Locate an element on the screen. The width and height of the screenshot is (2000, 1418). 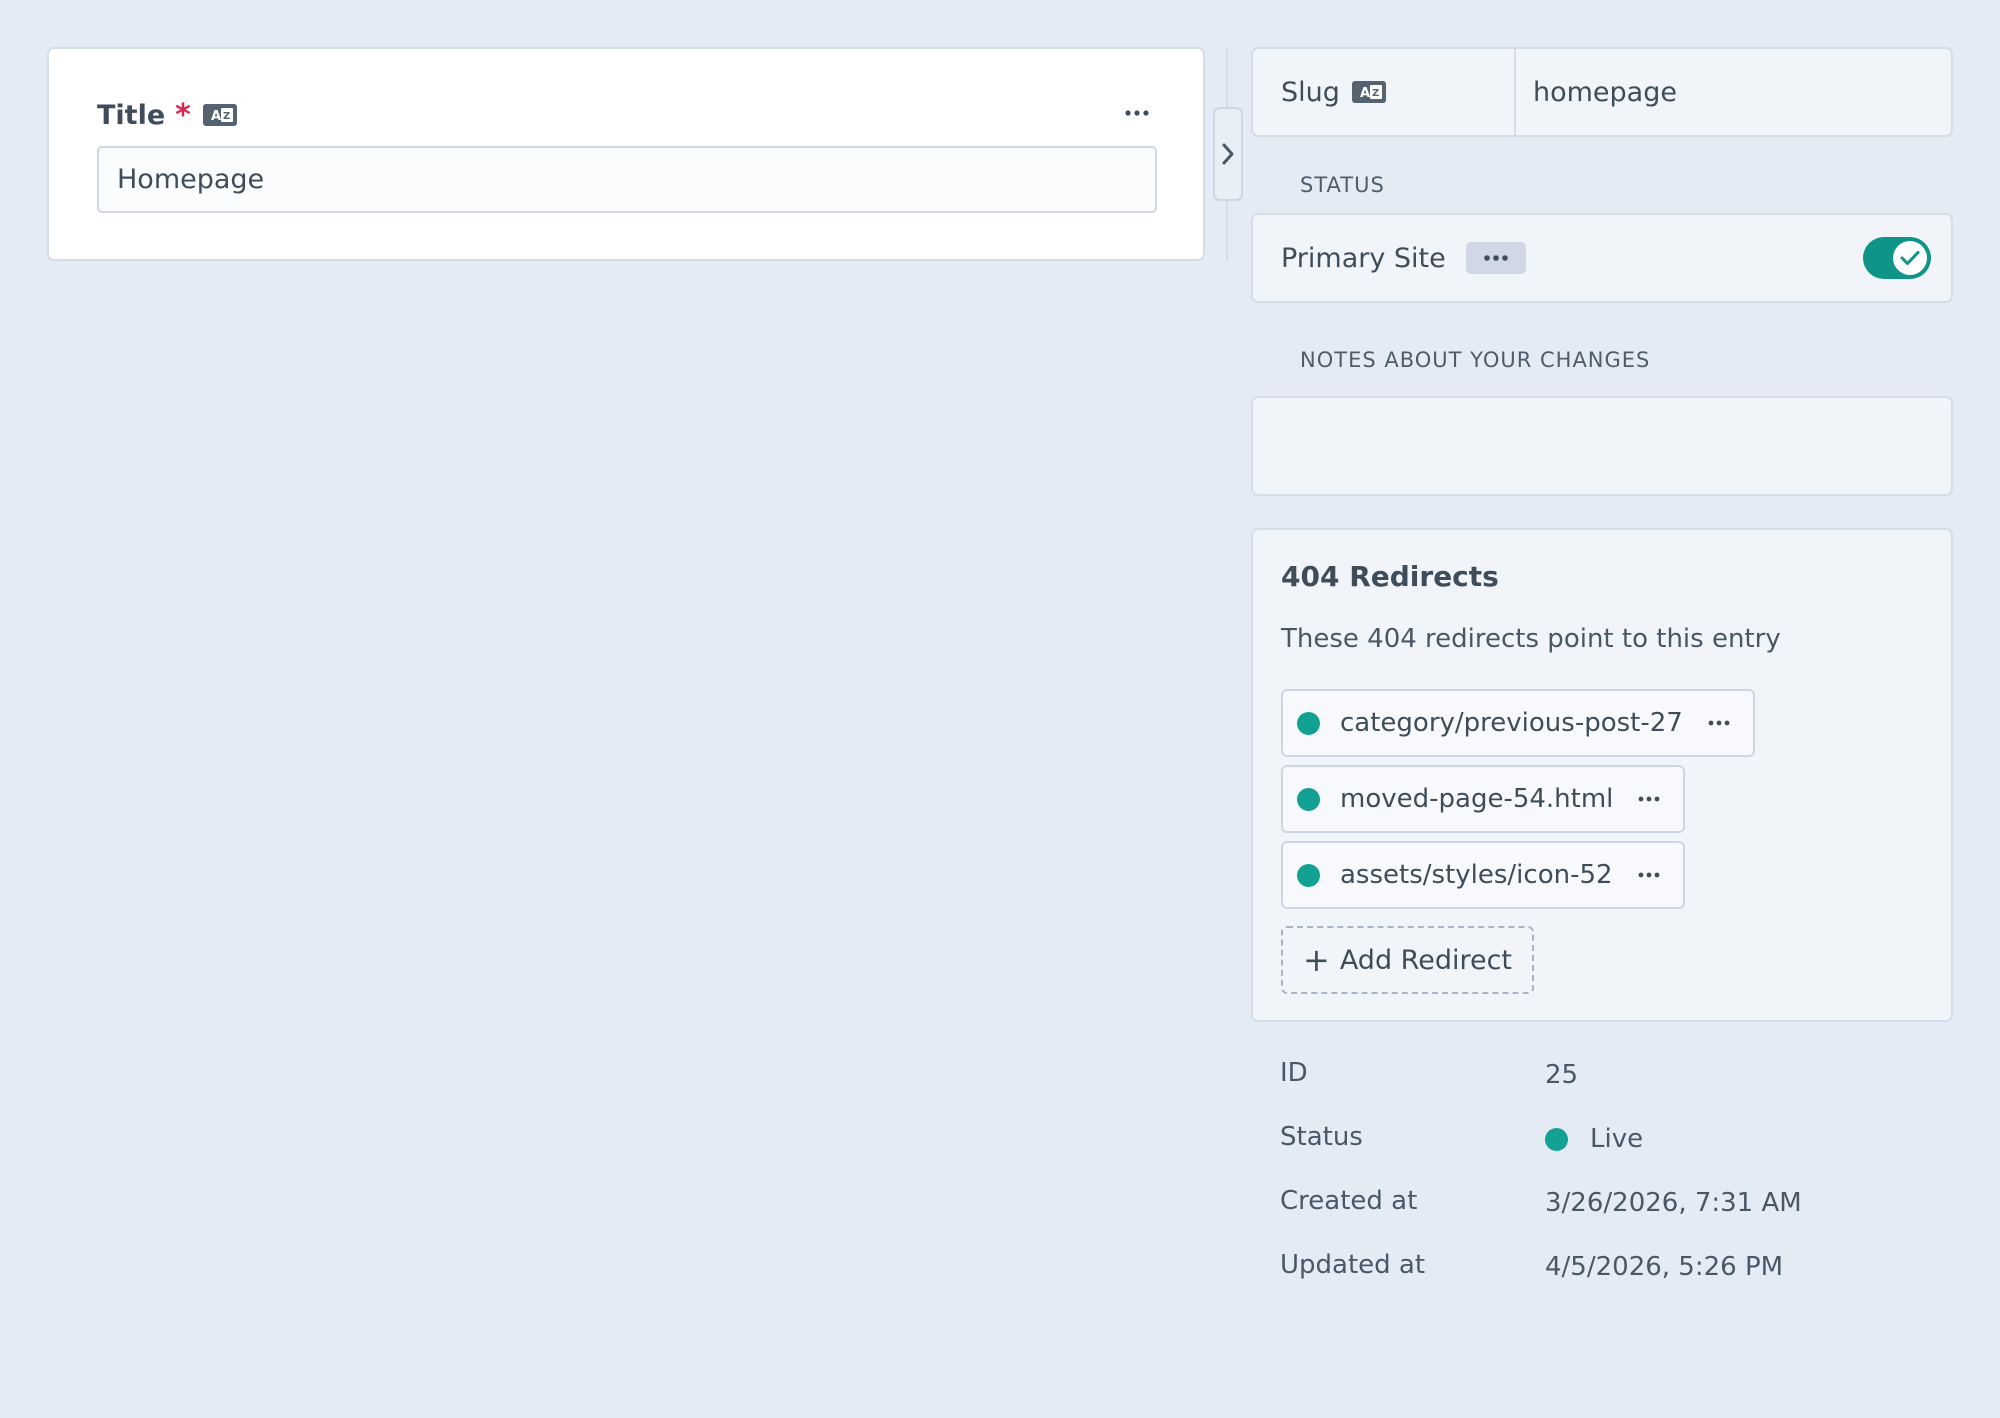
status-section-label: STATUS is located at coordinates (1342, 185).